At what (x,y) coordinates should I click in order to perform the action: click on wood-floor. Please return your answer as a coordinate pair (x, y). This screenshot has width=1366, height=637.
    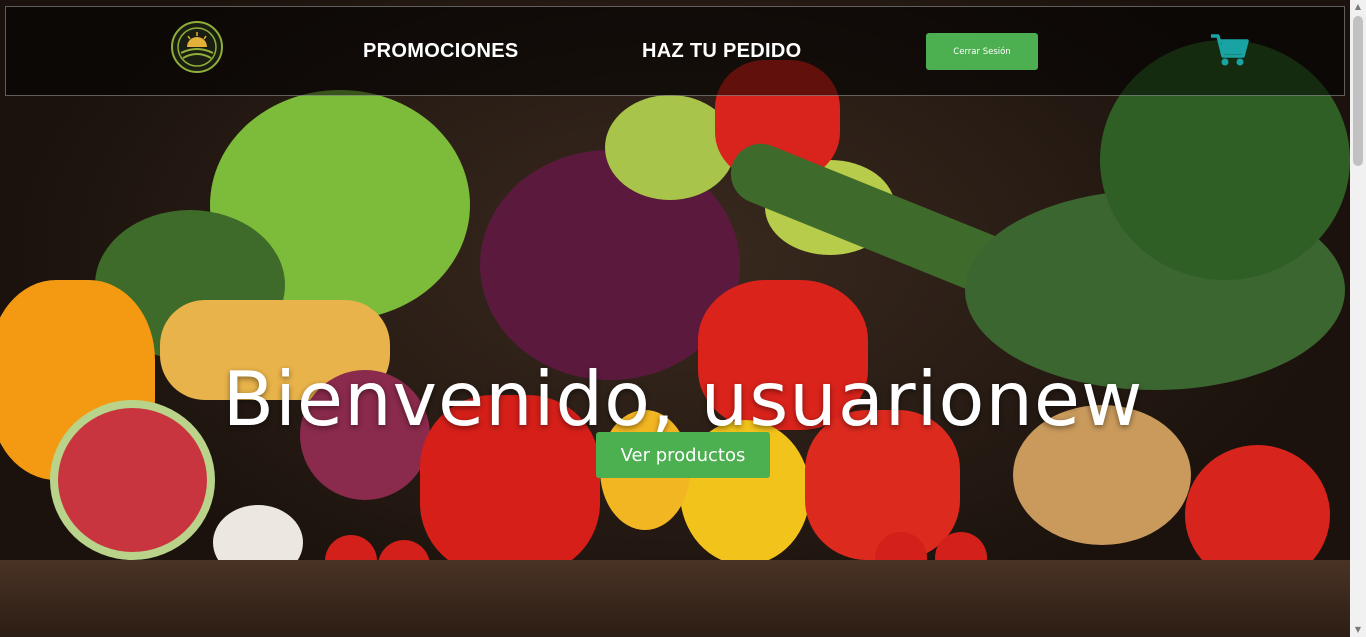
    Looking at the image, I should click on (675, 598).